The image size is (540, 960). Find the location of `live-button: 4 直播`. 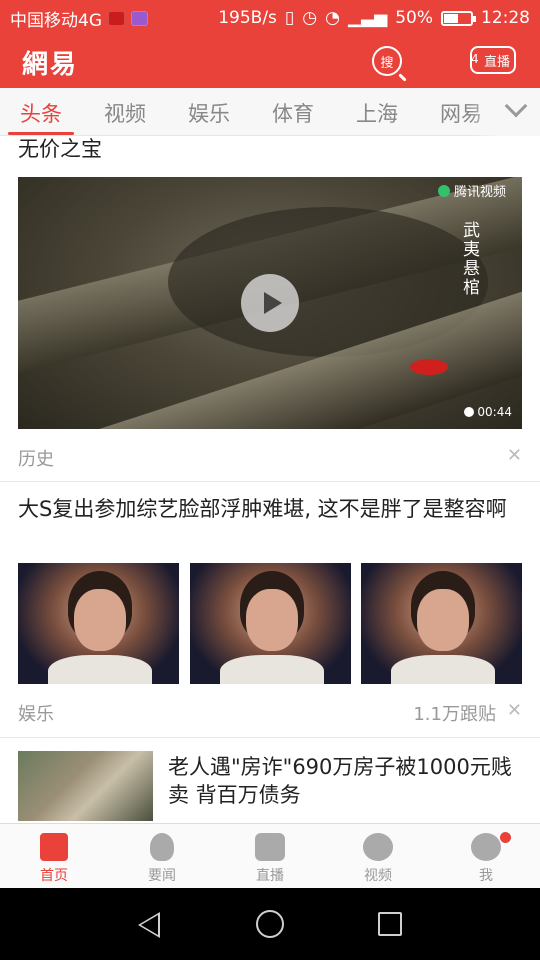

live-button: 4 直播 is located at coordinates (493, 60).